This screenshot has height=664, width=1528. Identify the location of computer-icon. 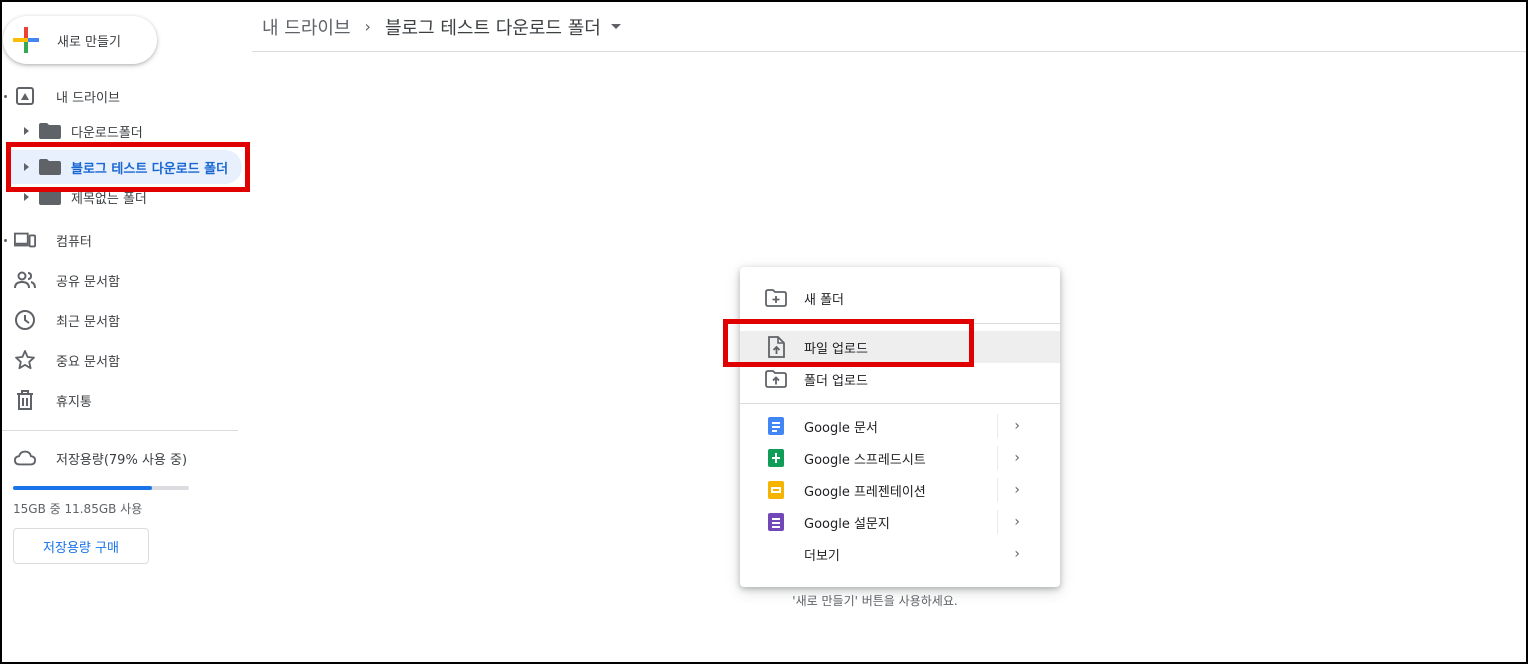
(25, 240).